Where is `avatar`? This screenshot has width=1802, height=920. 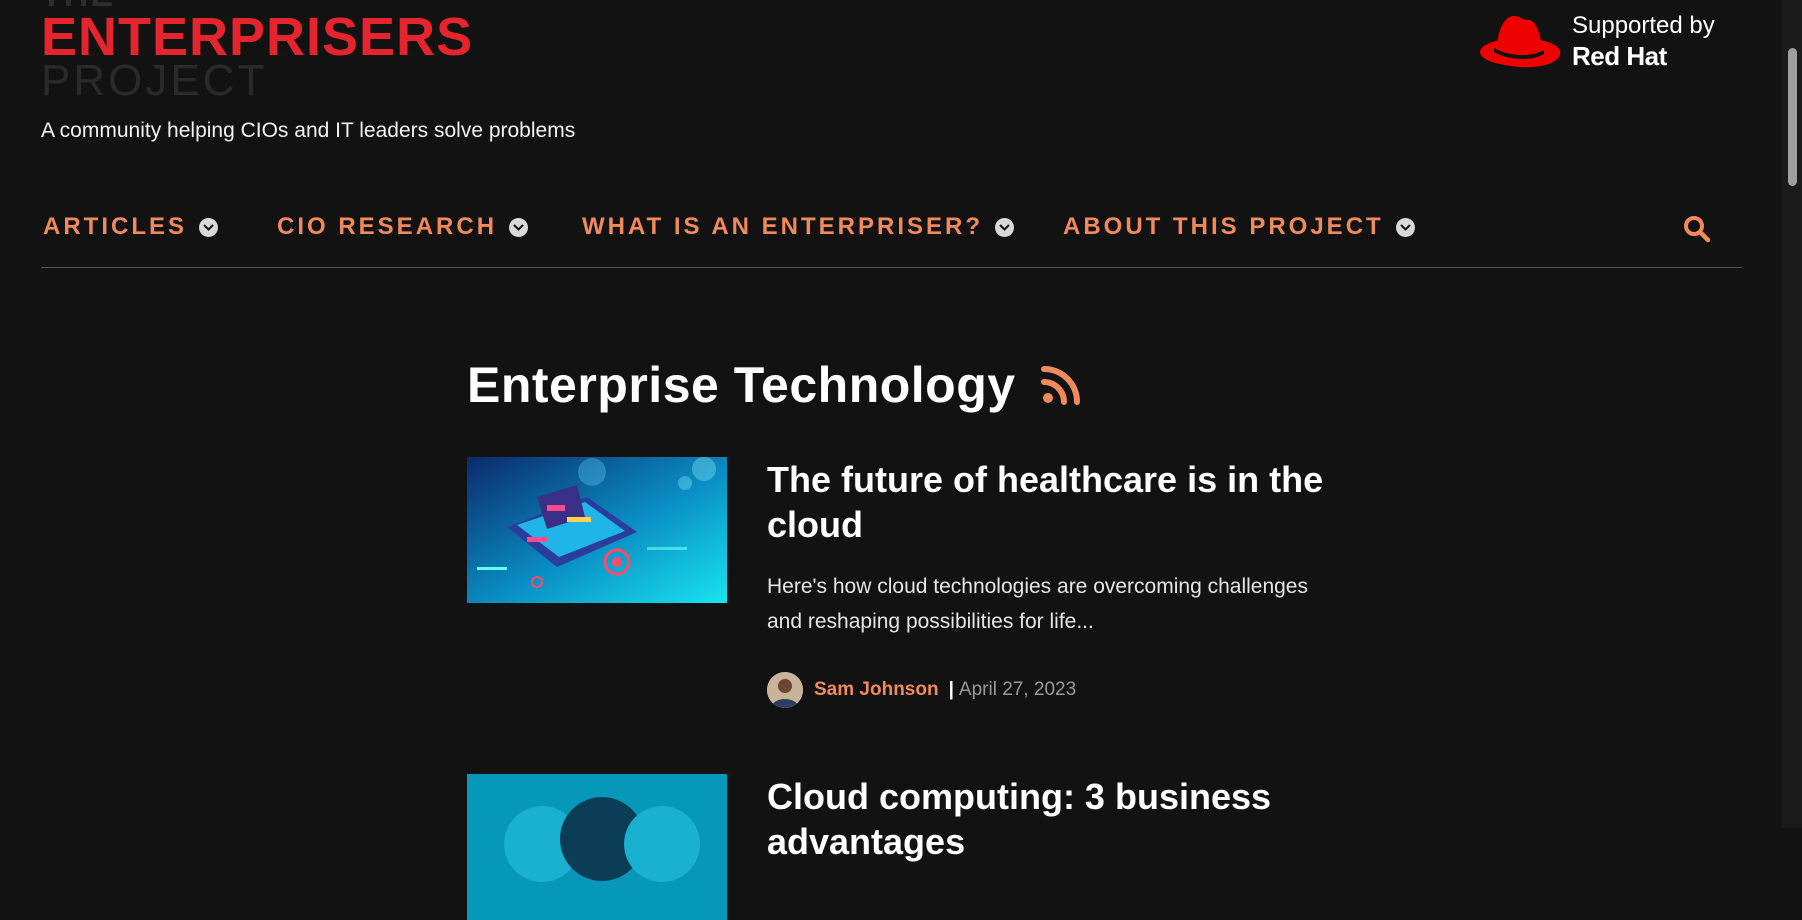 avatar is located at coordinates (785, 690).